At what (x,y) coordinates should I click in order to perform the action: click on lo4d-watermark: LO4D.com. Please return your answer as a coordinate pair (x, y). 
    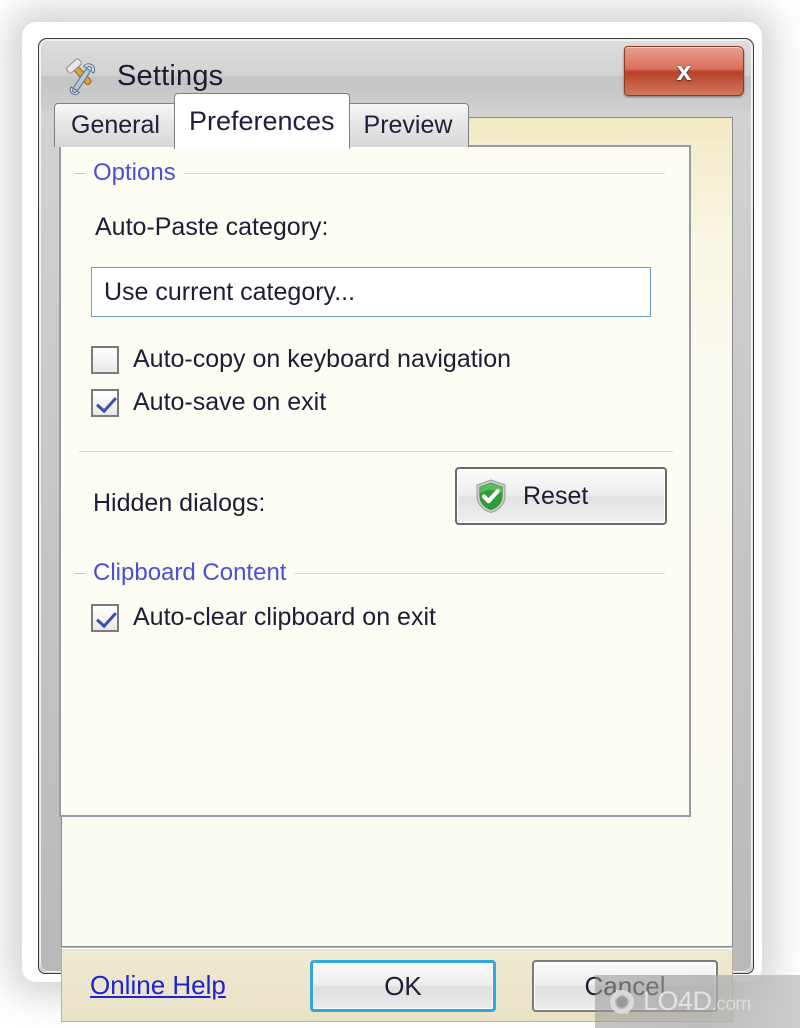
    Looking at the image, I should click on (697, 1001).